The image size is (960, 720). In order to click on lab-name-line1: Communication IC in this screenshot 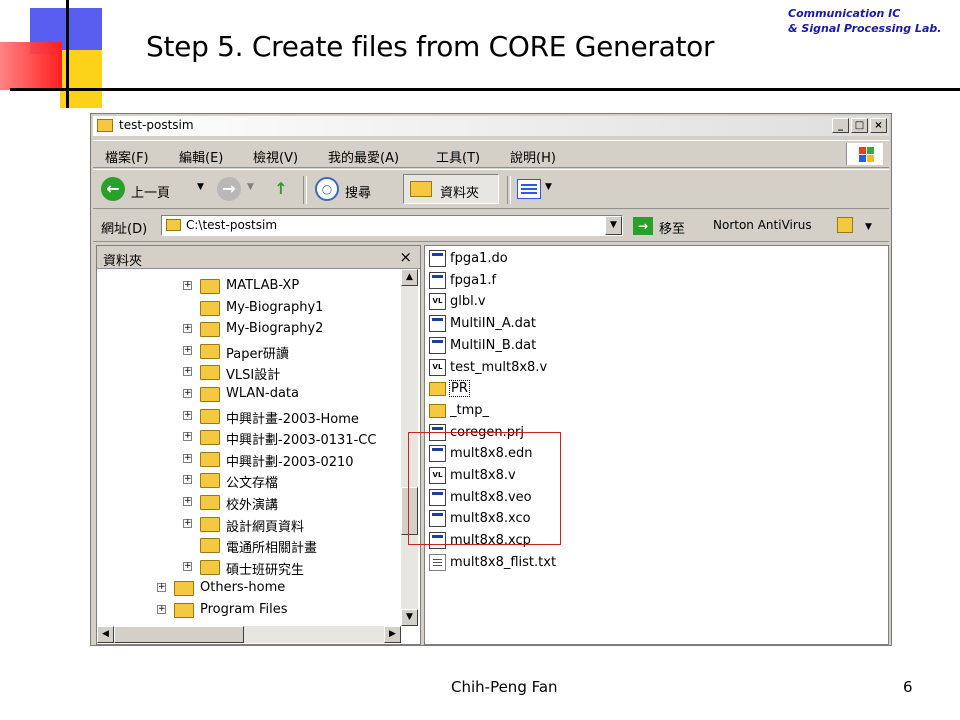, I will do `click(844, 13)`.